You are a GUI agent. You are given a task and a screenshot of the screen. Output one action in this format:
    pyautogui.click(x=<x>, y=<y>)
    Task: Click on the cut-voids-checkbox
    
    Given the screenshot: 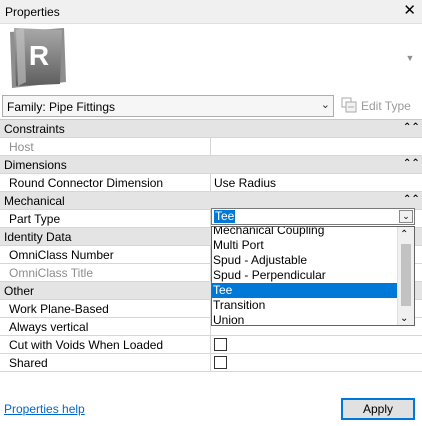 What is the action you would take?
    pyautogui.click(x=220, y=344)
    